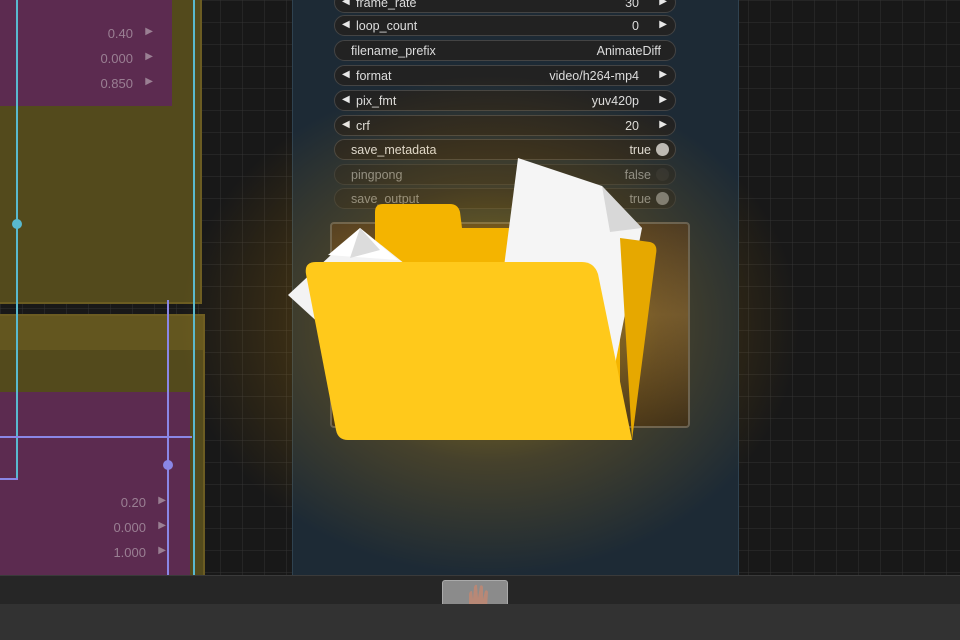 The image size is (960, 640). Describe the element at coordinates (386, 5) in the screenshot. I see `widget-label: frame_rate` at that location.